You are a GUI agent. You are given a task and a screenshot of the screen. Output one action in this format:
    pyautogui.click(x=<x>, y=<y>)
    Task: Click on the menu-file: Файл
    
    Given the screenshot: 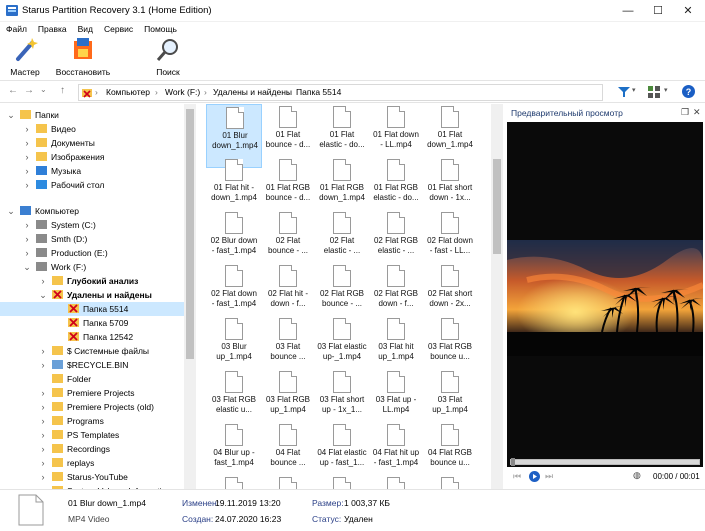 What is the action you would take?
    pyautogui.click(x=16, y=29)
    